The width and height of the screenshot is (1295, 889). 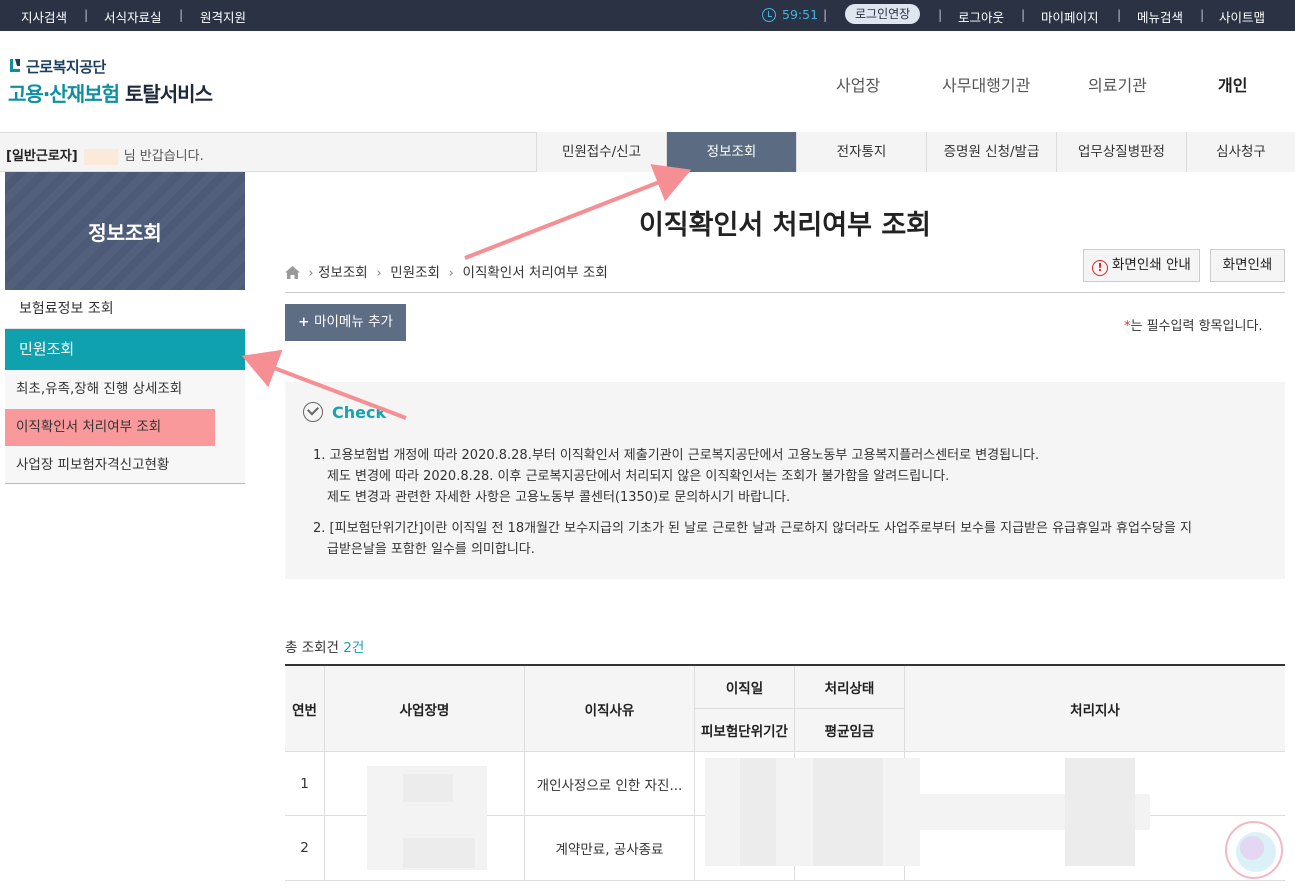 I want to click on plus-icon: +, so click(x=306, y=322).